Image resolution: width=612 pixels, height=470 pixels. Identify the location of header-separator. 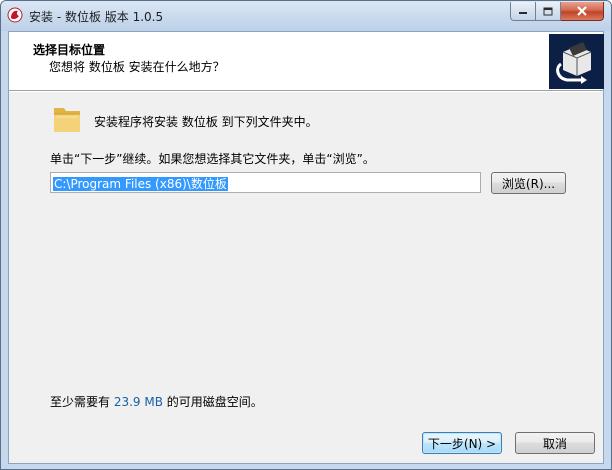
(306, 91).